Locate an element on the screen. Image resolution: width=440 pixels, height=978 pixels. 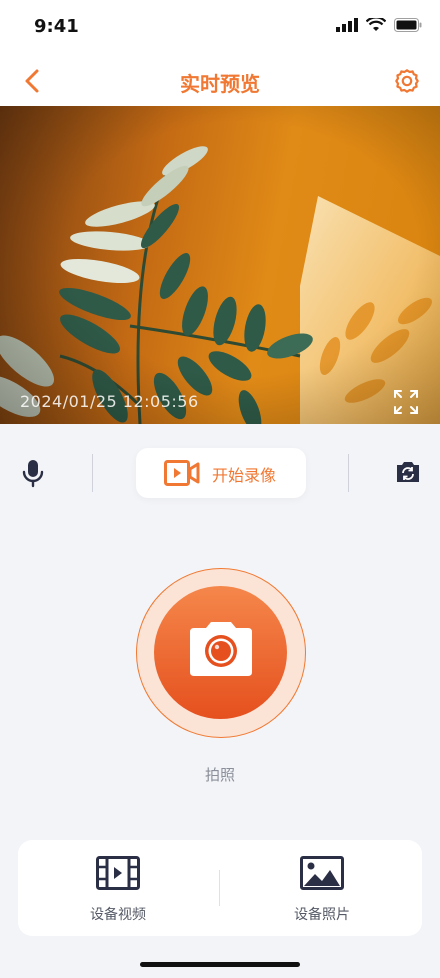
status-time: 9:41 is located at coordinates (56, 26).